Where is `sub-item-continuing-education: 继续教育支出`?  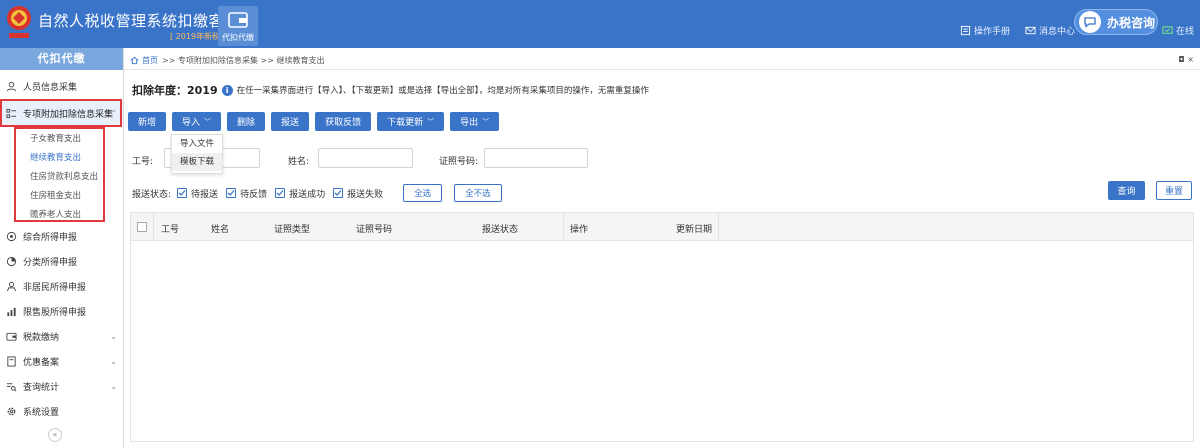 sub-item-continuing-education: 继续教育支出 is located at coordinates (55, 157).